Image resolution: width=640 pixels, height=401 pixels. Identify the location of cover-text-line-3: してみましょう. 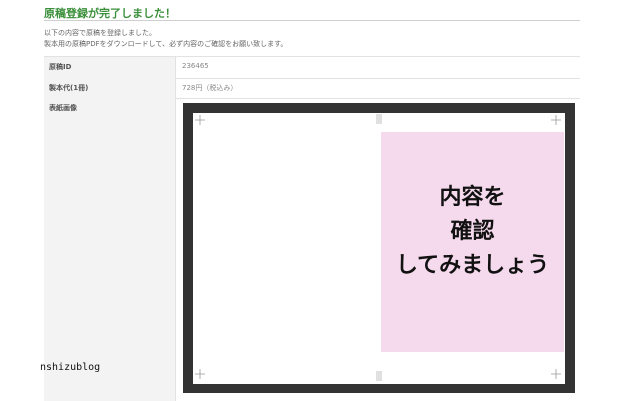
(472, 265).